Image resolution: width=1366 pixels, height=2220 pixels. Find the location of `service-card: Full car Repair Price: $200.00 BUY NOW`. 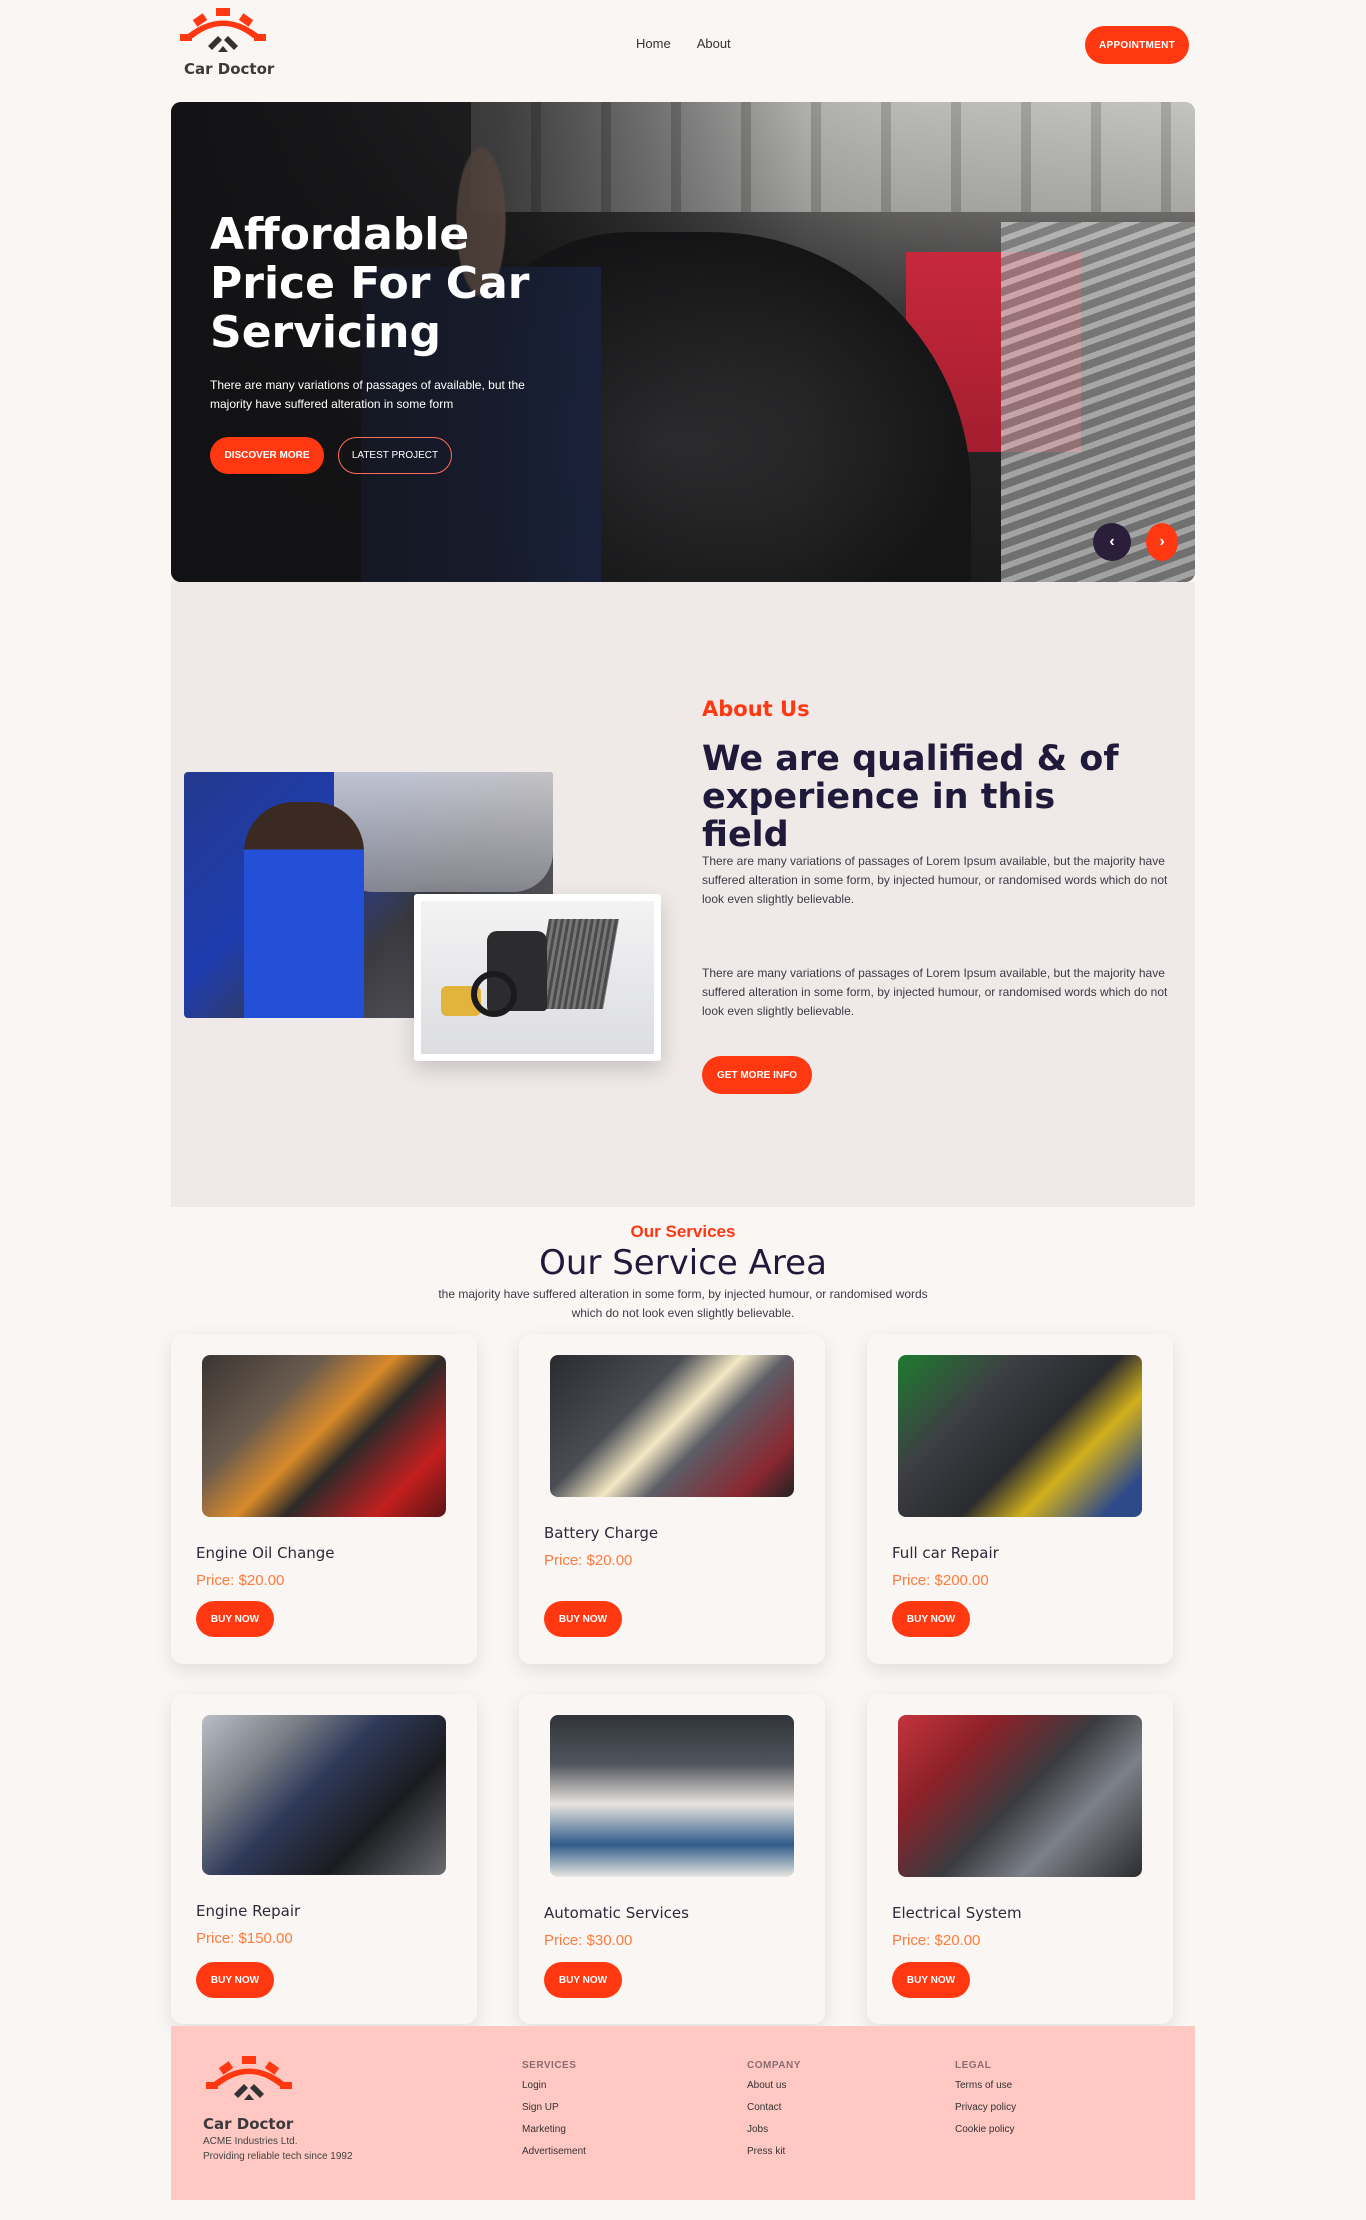

service-card: Full car Repair Price: $200.00 BUY NOW is located at coordinates (1020, 1499).